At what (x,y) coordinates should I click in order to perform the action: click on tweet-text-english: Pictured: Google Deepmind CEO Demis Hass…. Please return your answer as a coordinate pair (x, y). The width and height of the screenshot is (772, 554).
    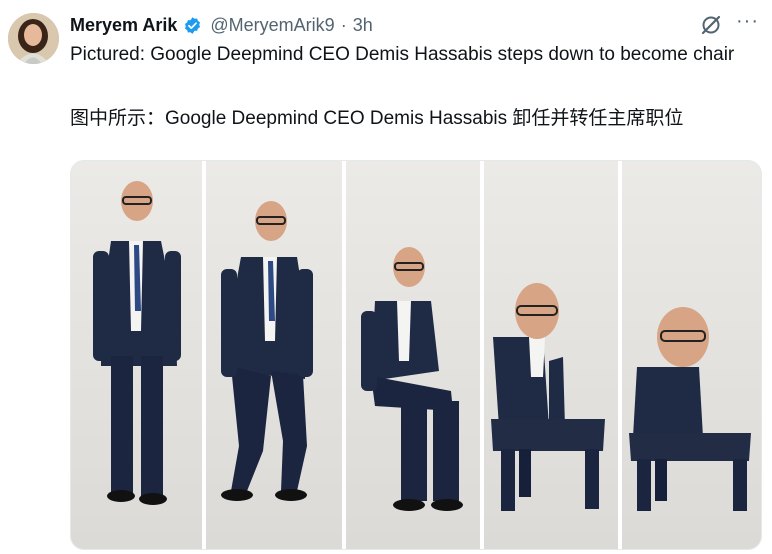
    Looking at the image, I should click on (402, 54).